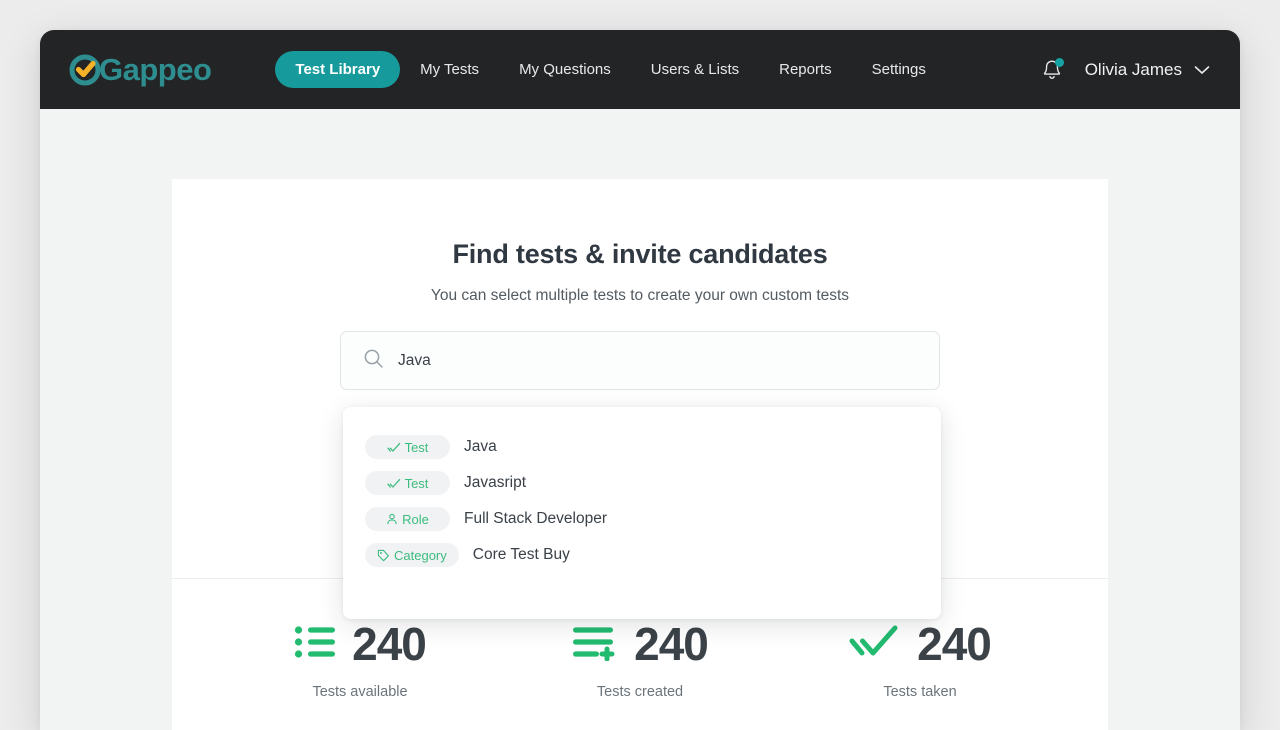 The height and width of the screenshot is (730, 1280). What do you see at coordinates (495, 482) in the screenshot?
I see `suggestion-label: Javasript` at bounding box center [495, 482].